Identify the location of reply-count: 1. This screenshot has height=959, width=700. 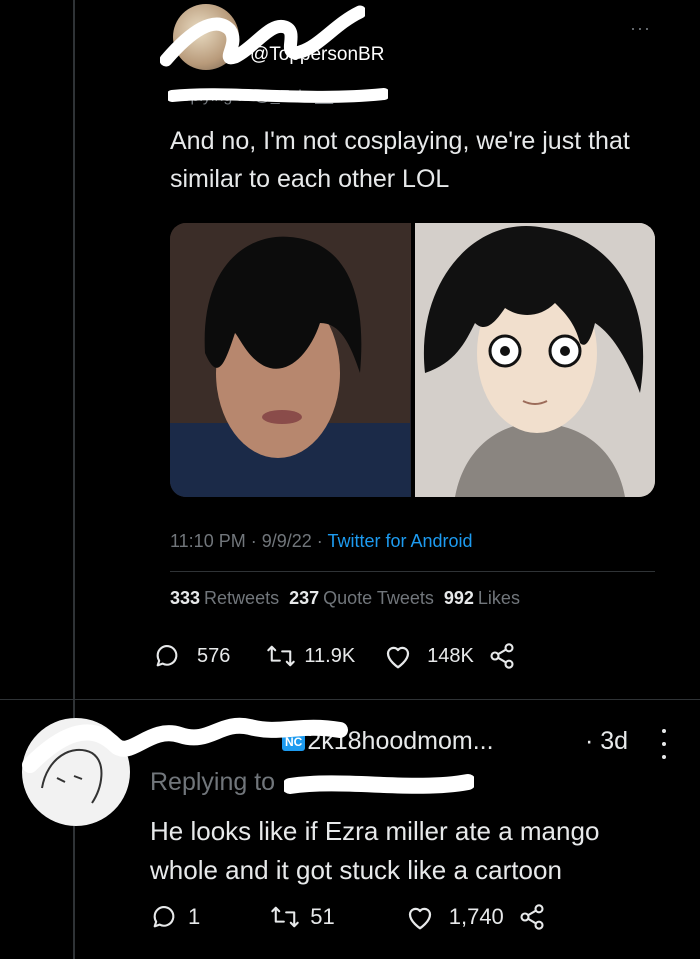
(194, 916).